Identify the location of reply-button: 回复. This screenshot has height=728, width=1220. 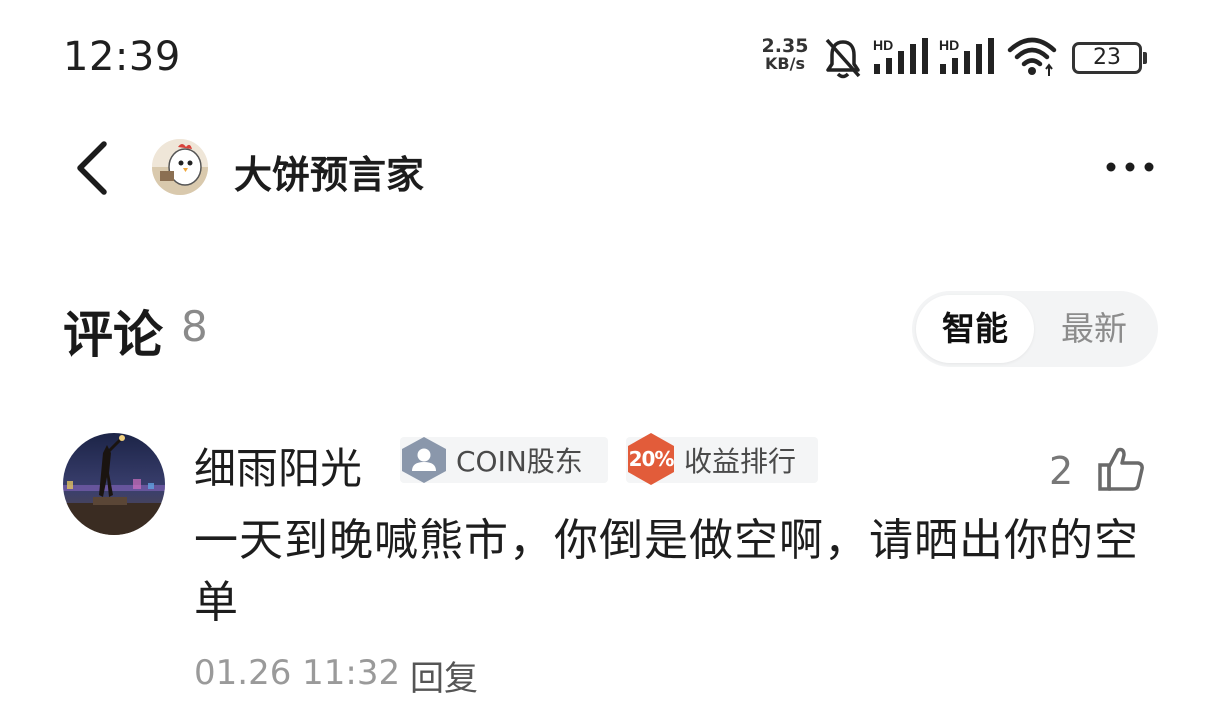
(444, 675).